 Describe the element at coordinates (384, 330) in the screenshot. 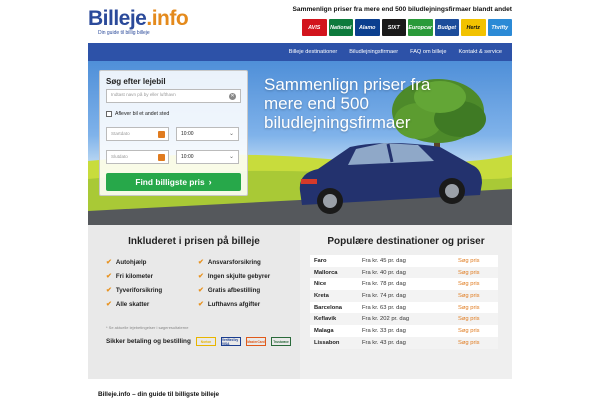

I see `destination-price: Fra kr. 33 pr. dag` at that location.